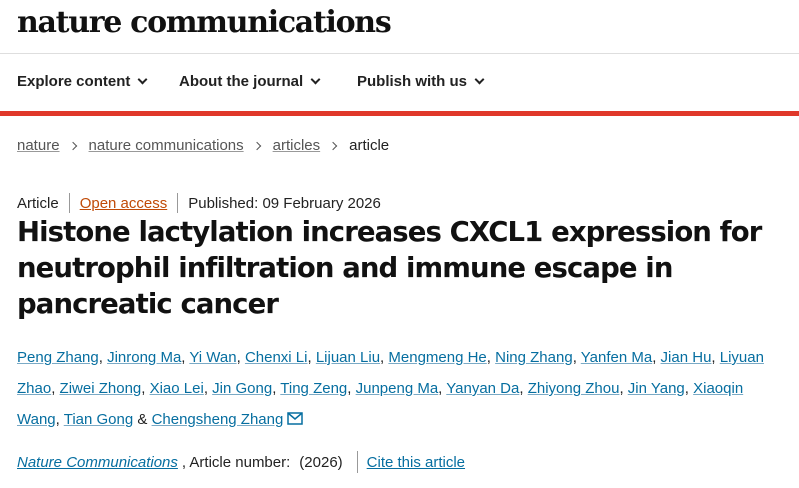 This screenshot has width=799, height=488. I want to click on nav-label: About the journal, so click(241, 81).